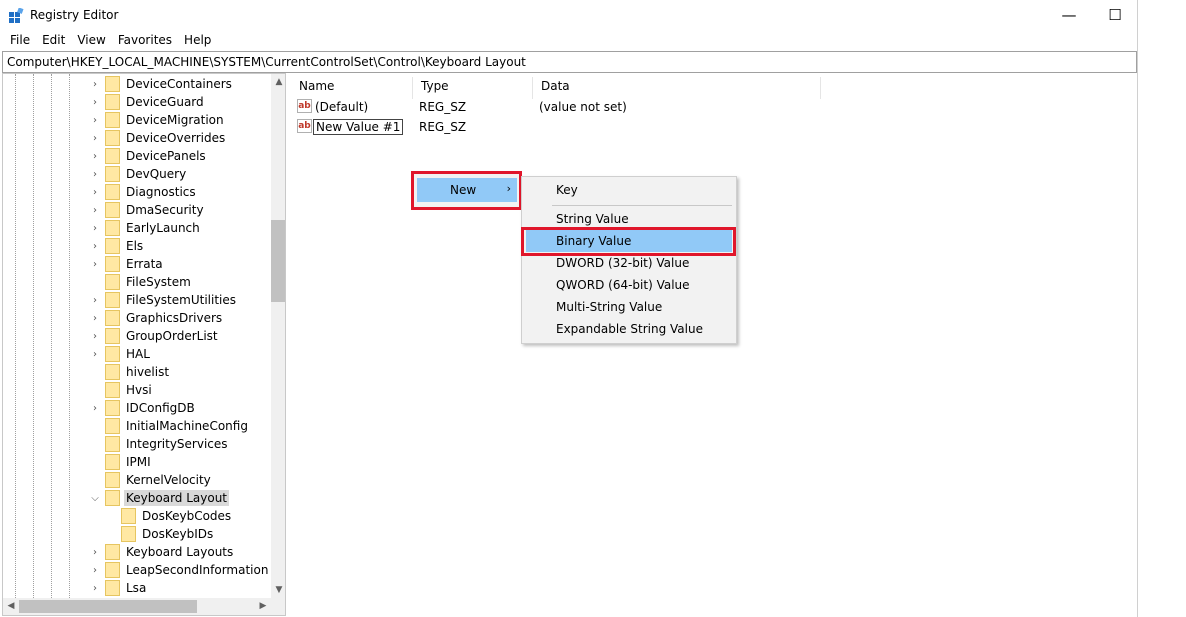 The width and height of the screenshot is (1186, 617). What do you see at coordinates (197, 570) in the screenshot?
I see `tree-node-label: LeapSecondInformation` at bounding box center [197, 570].